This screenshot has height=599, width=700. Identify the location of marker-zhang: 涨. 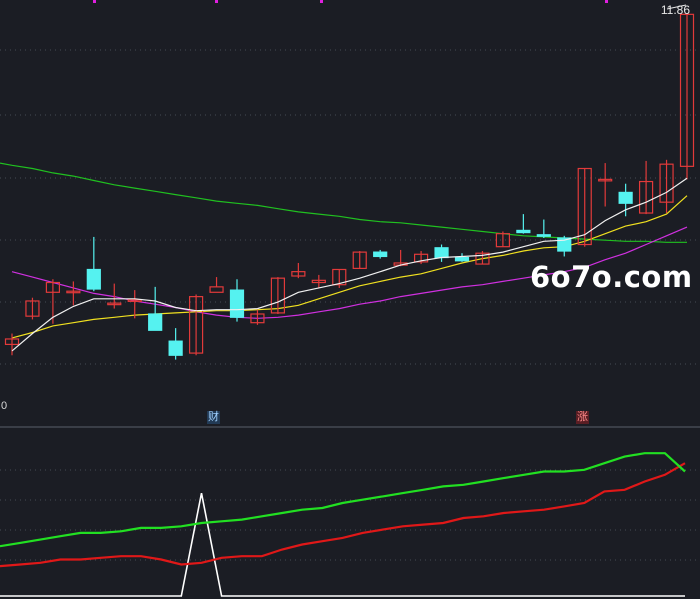
(582, 417).